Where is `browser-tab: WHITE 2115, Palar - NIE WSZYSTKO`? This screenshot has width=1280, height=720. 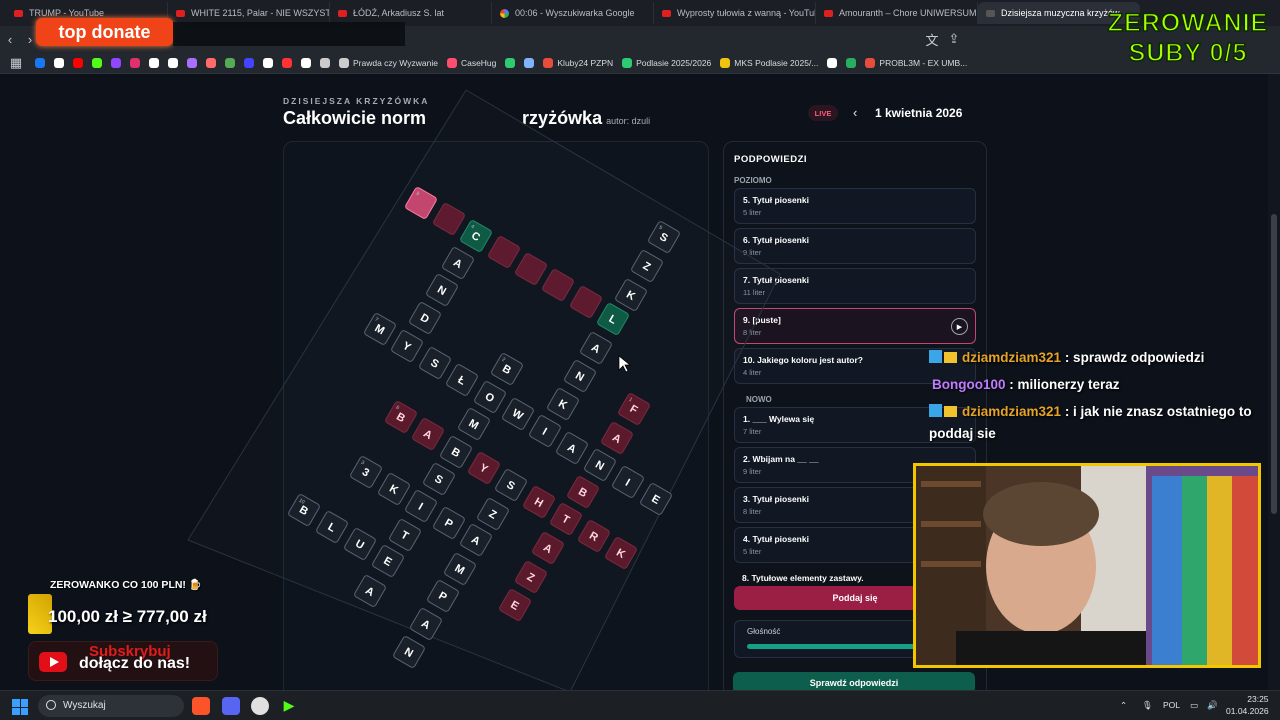
browser-tab: WHITE 2115, Palar - NIE WSZYSTKO is located at coordinates (249, 13).